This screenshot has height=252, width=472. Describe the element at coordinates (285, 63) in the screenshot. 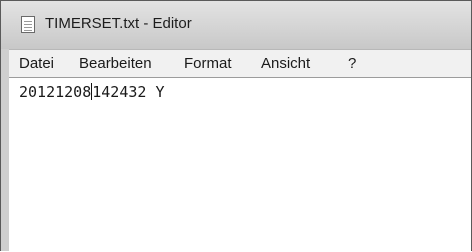

I see `menu-ansicht: Ansicht` at that location.